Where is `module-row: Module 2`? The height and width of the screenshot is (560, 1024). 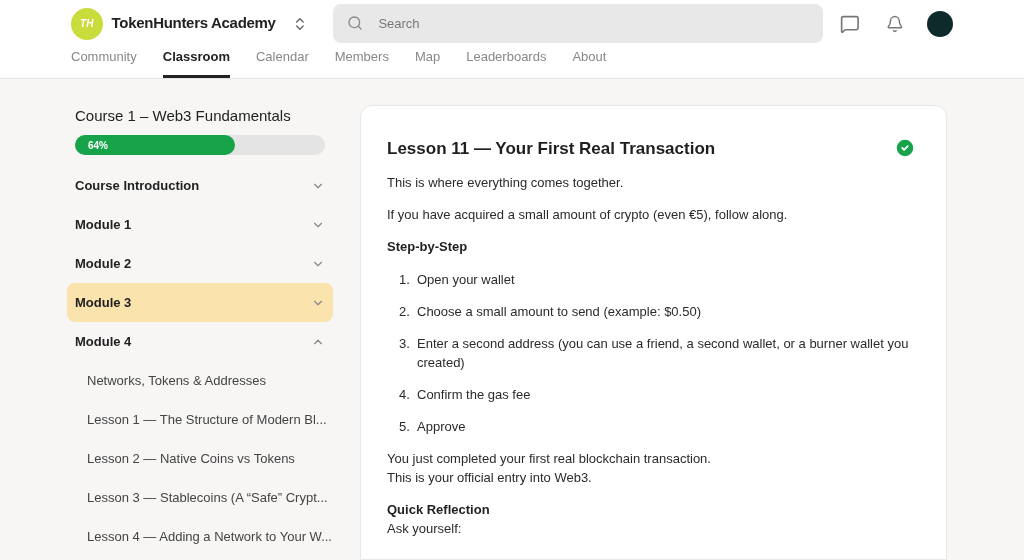 module-row: Module 2 is located at coordinates (200, 263).